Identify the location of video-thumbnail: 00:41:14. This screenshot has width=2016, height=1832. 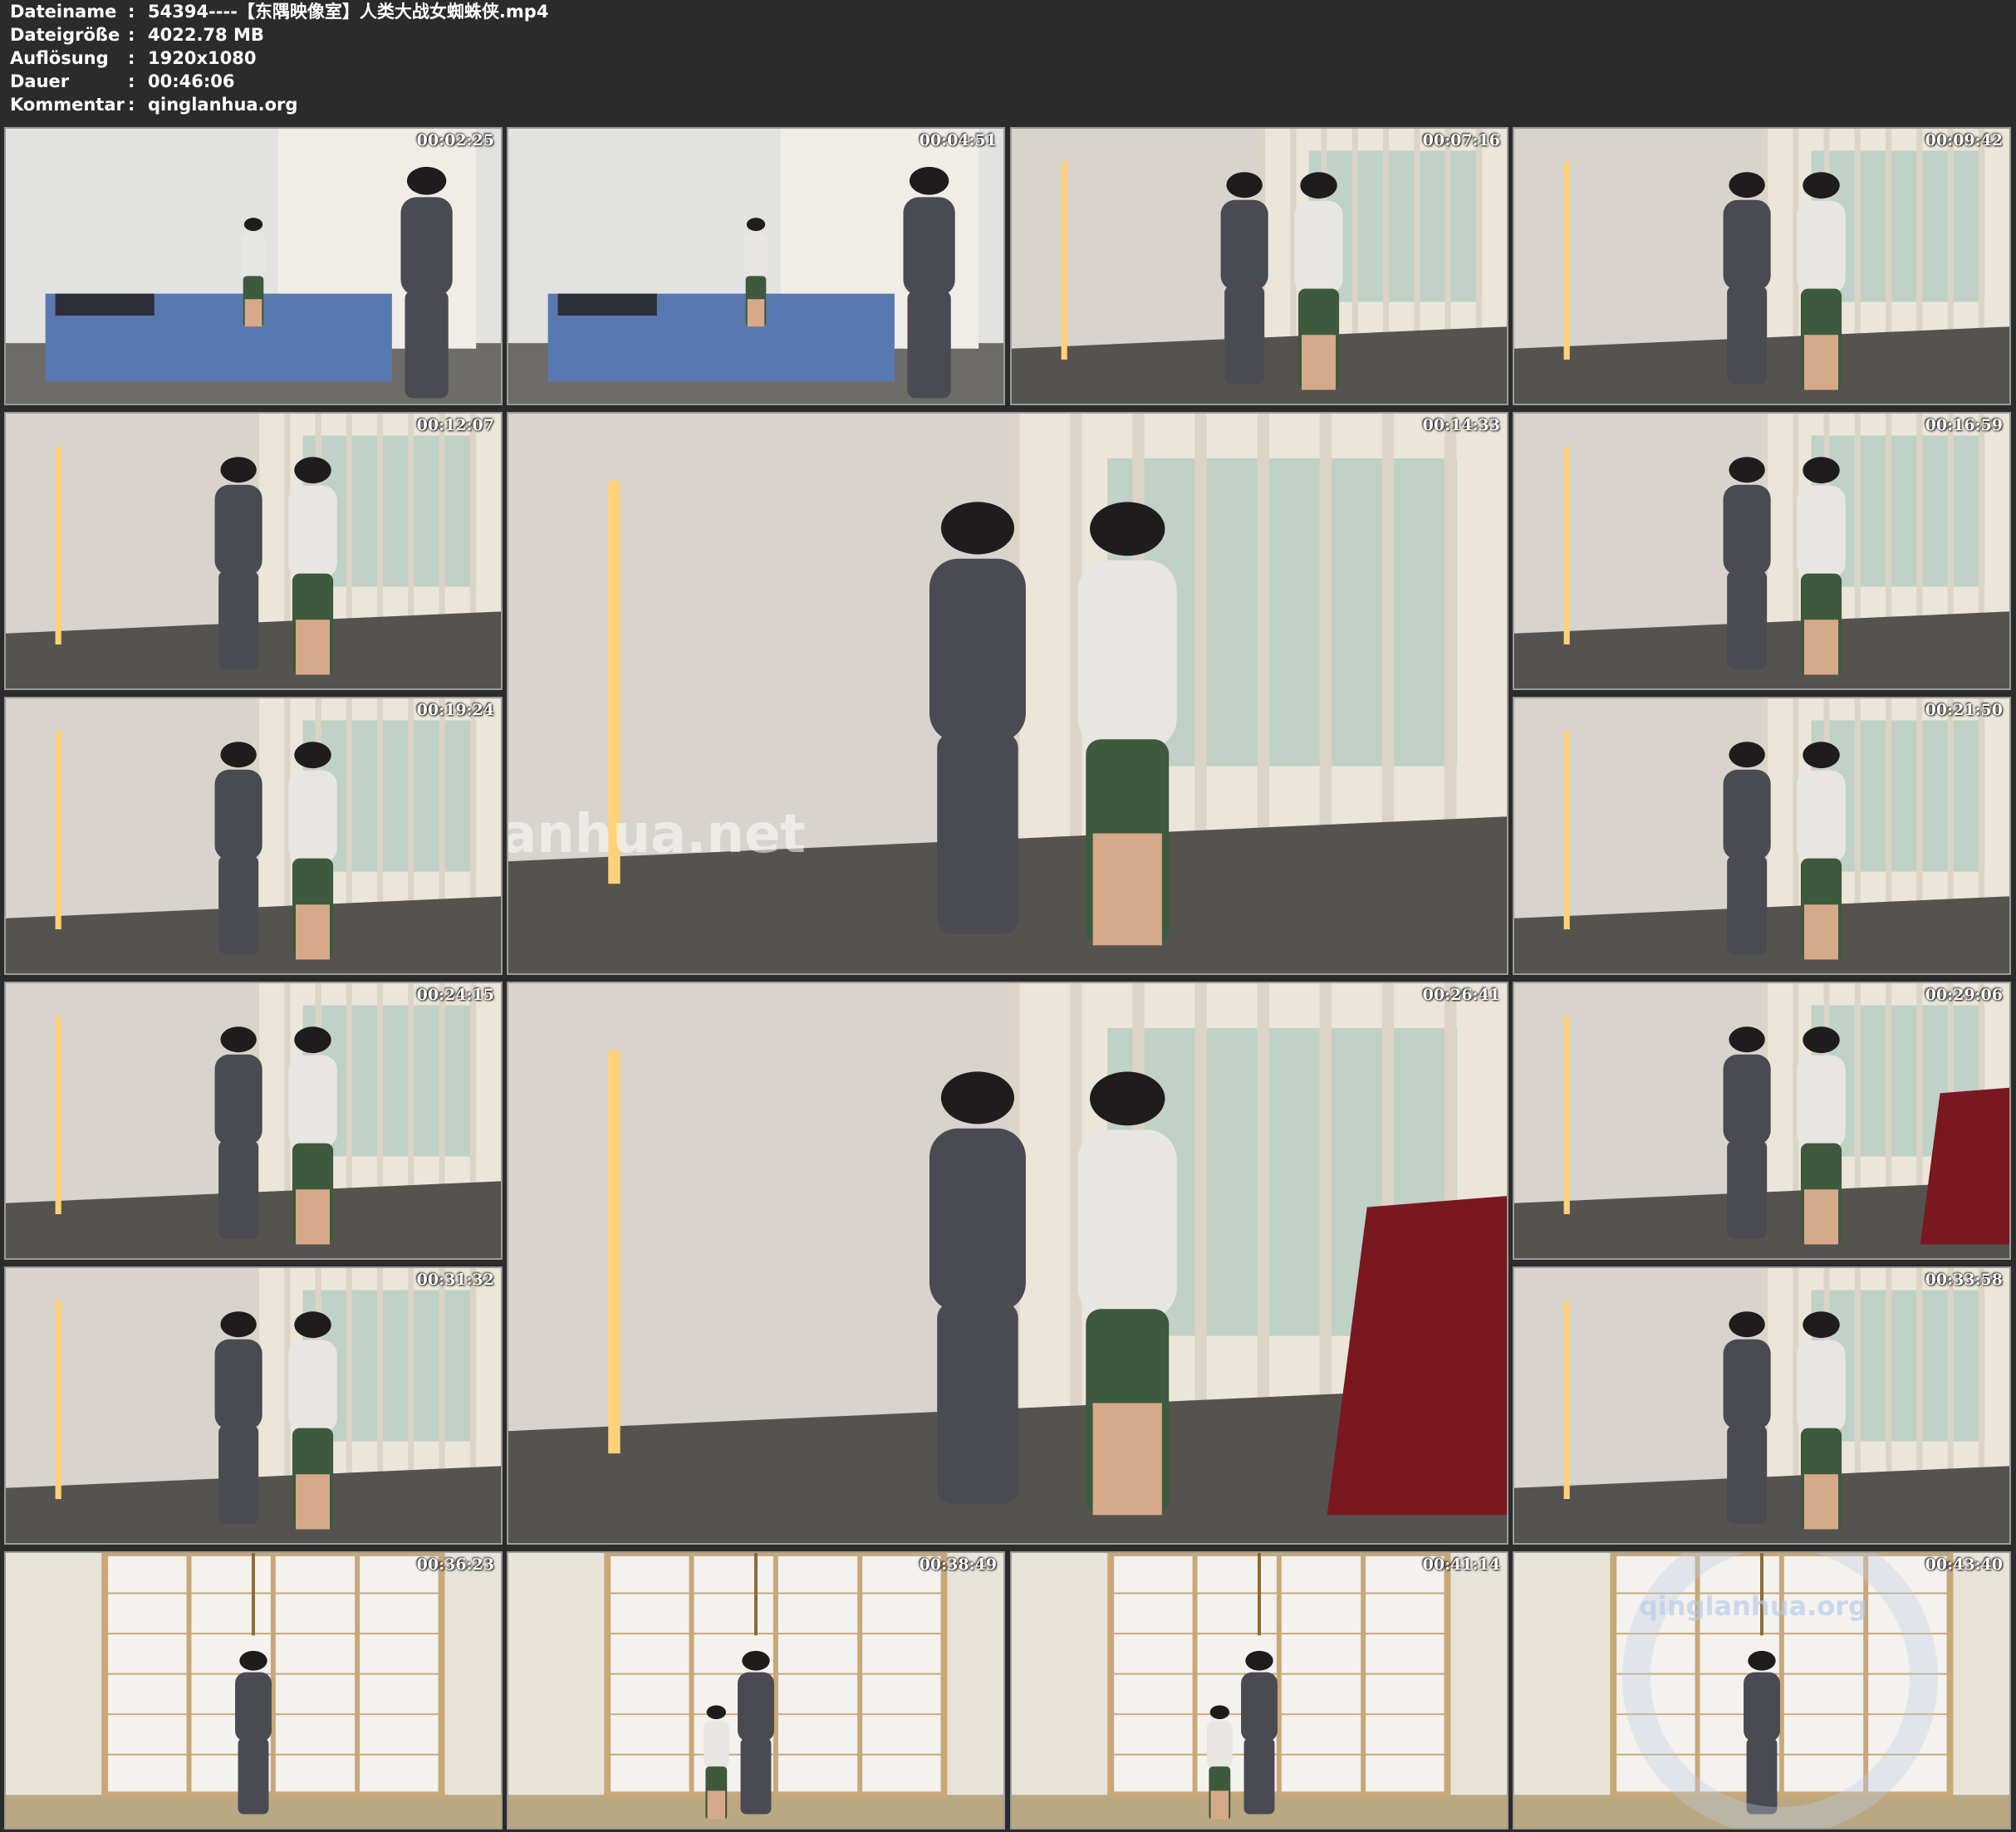
(1259, 1690).